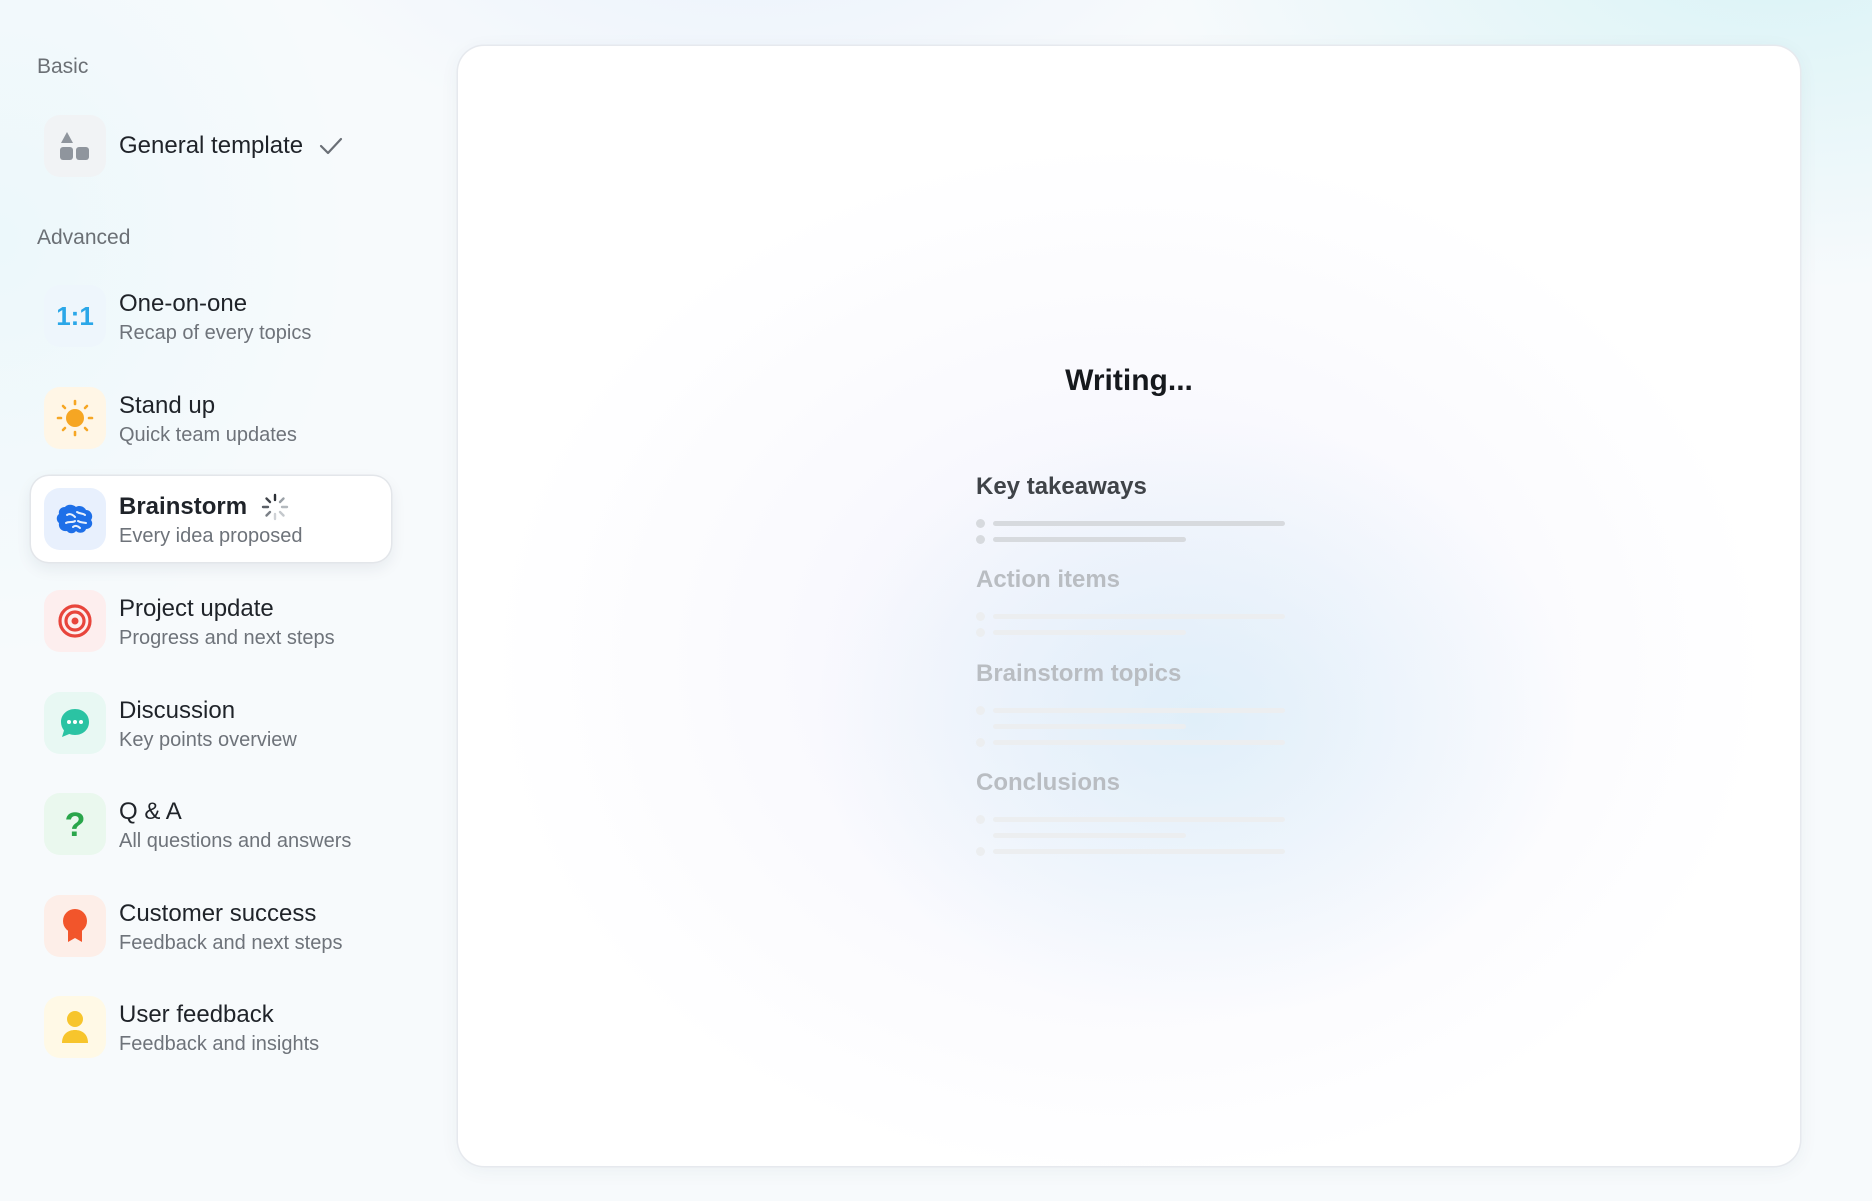  I want to click on svg-text: 1:1, so click(75, 316).